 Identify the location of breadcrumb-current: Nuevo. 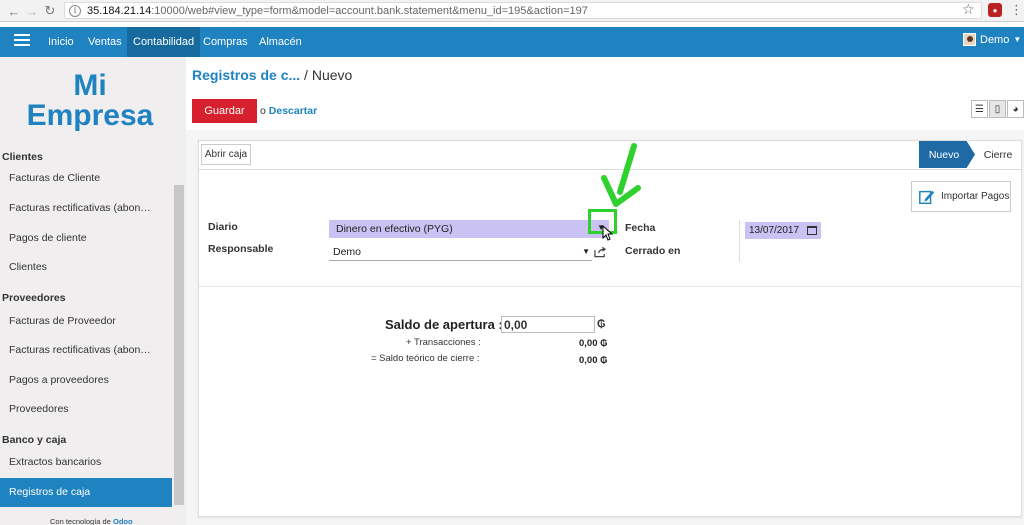
(332, 75).